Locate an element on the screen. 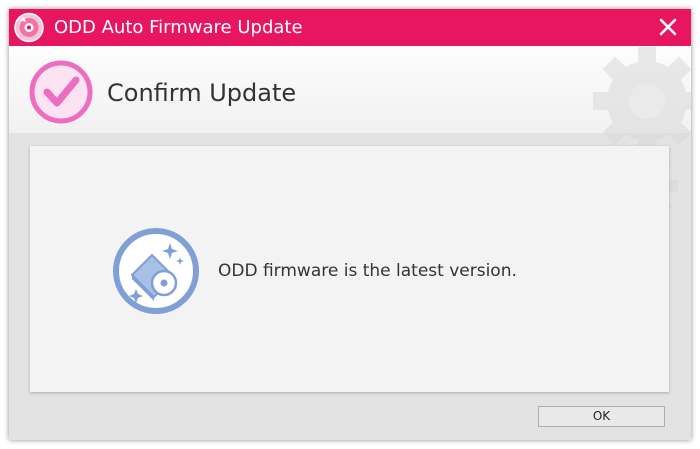  app-disc-icon is located at coordinates (29, 27).